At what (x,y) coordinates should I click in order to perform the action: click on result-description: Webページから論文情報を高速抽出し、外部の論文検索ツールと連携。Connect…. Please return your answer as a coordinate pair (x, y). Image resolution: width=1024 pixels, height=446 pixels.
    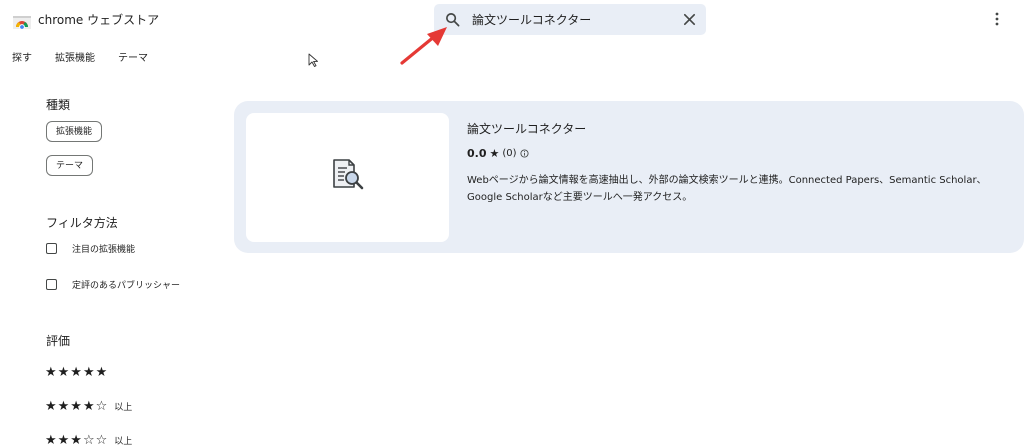
    Looking at the image, I should click on (727, 189).